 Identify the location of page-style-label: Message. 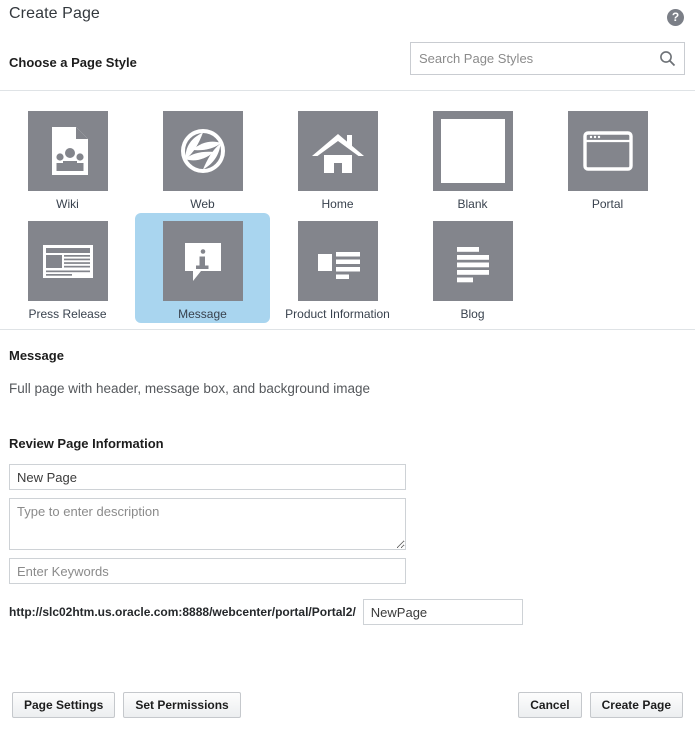
(202, 314).